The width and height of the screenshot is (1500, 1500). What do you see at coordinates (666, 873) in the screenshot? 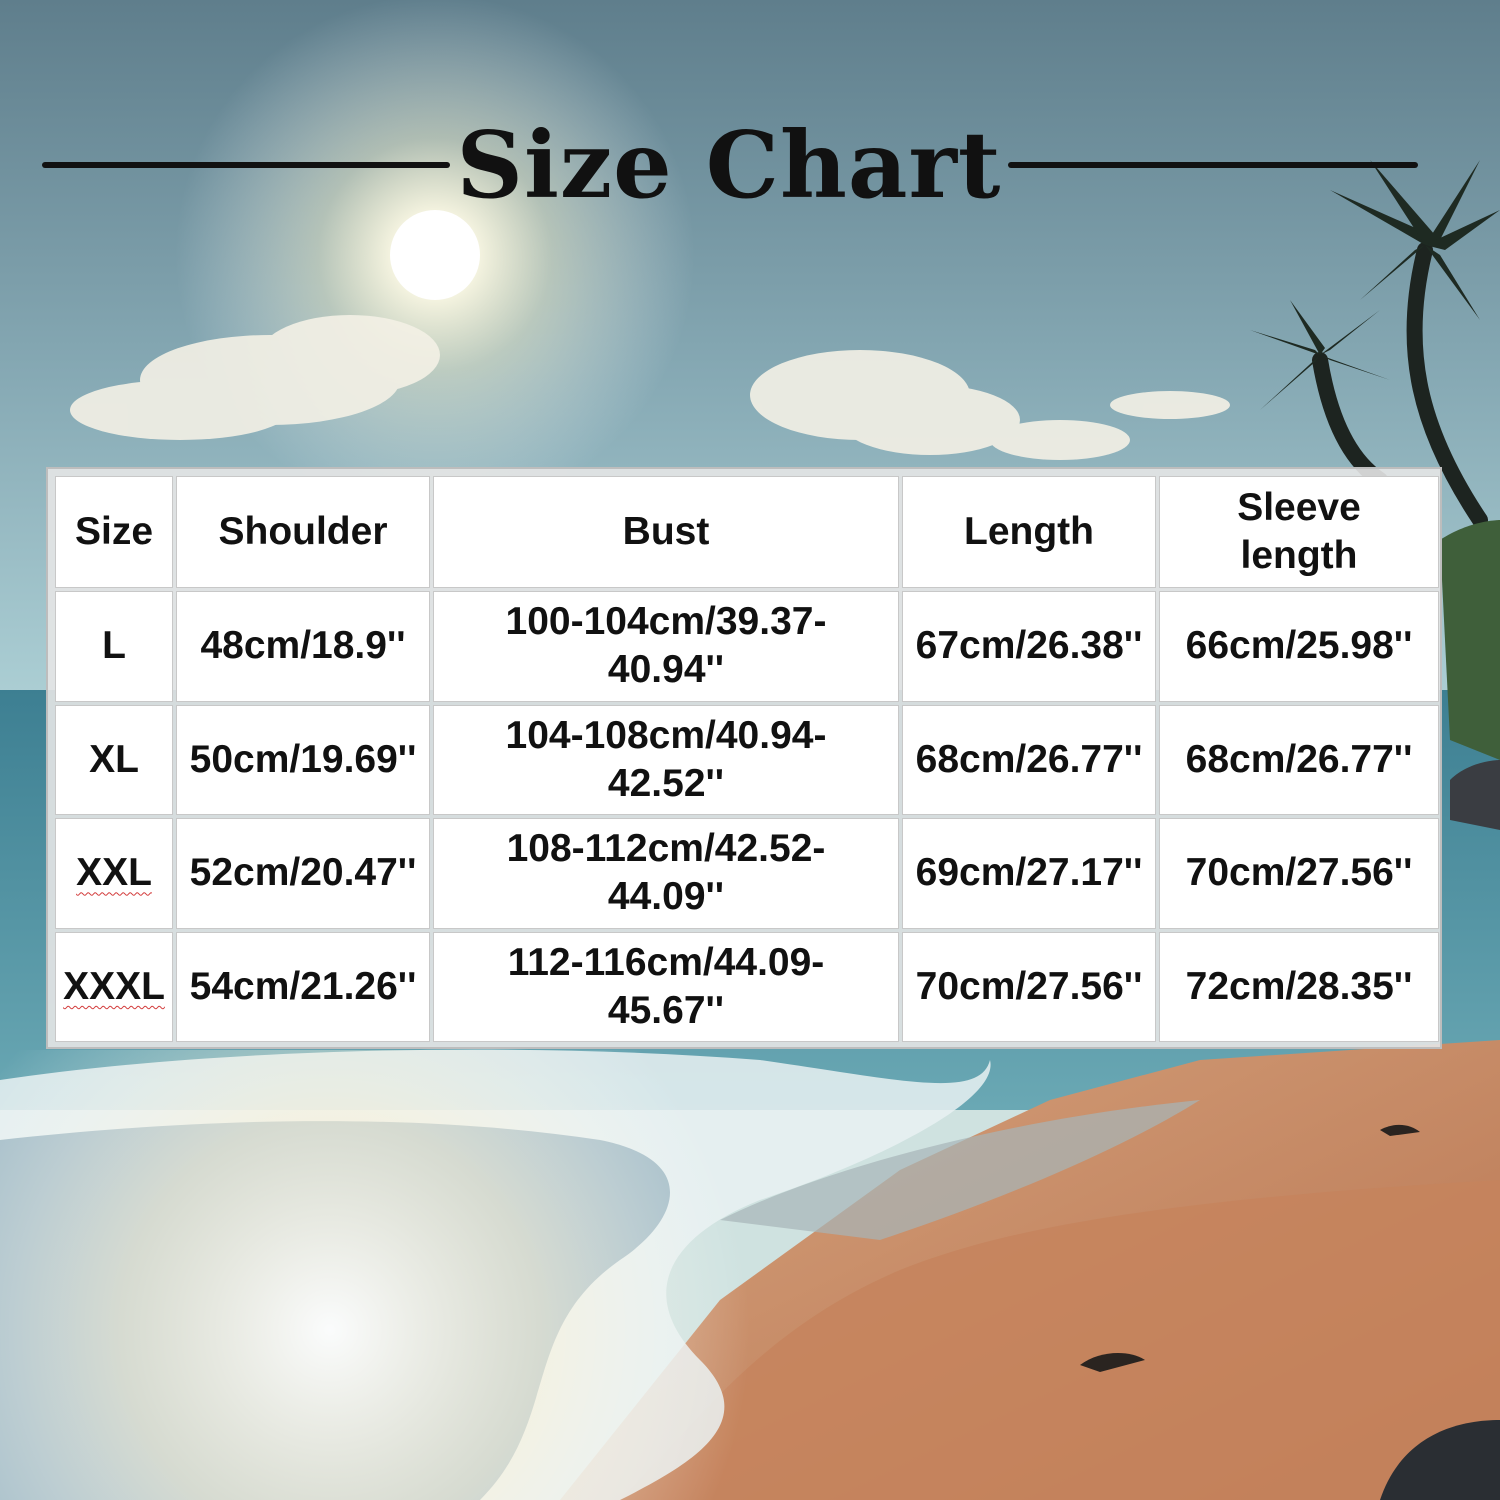
I see `table-cell: 108-112cm/42.52-44.09''` at bounding box center [666, 873].